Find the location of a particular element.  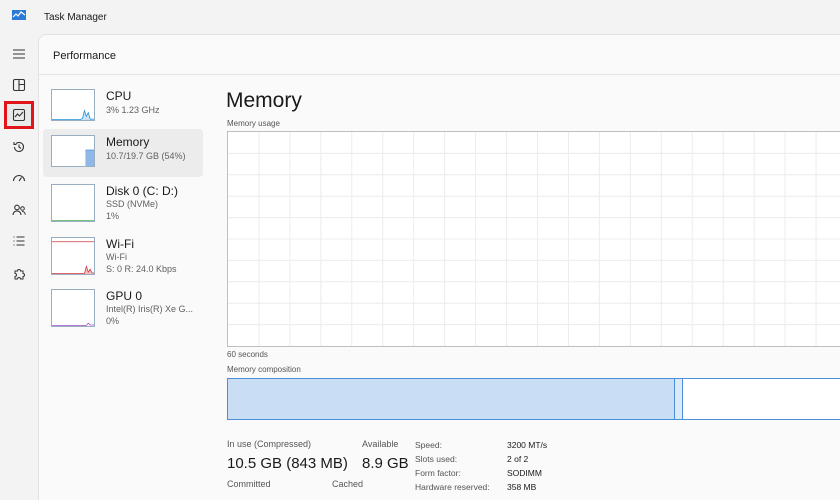

gpu-thumbnail-graph is located at coordinates (73, 308).